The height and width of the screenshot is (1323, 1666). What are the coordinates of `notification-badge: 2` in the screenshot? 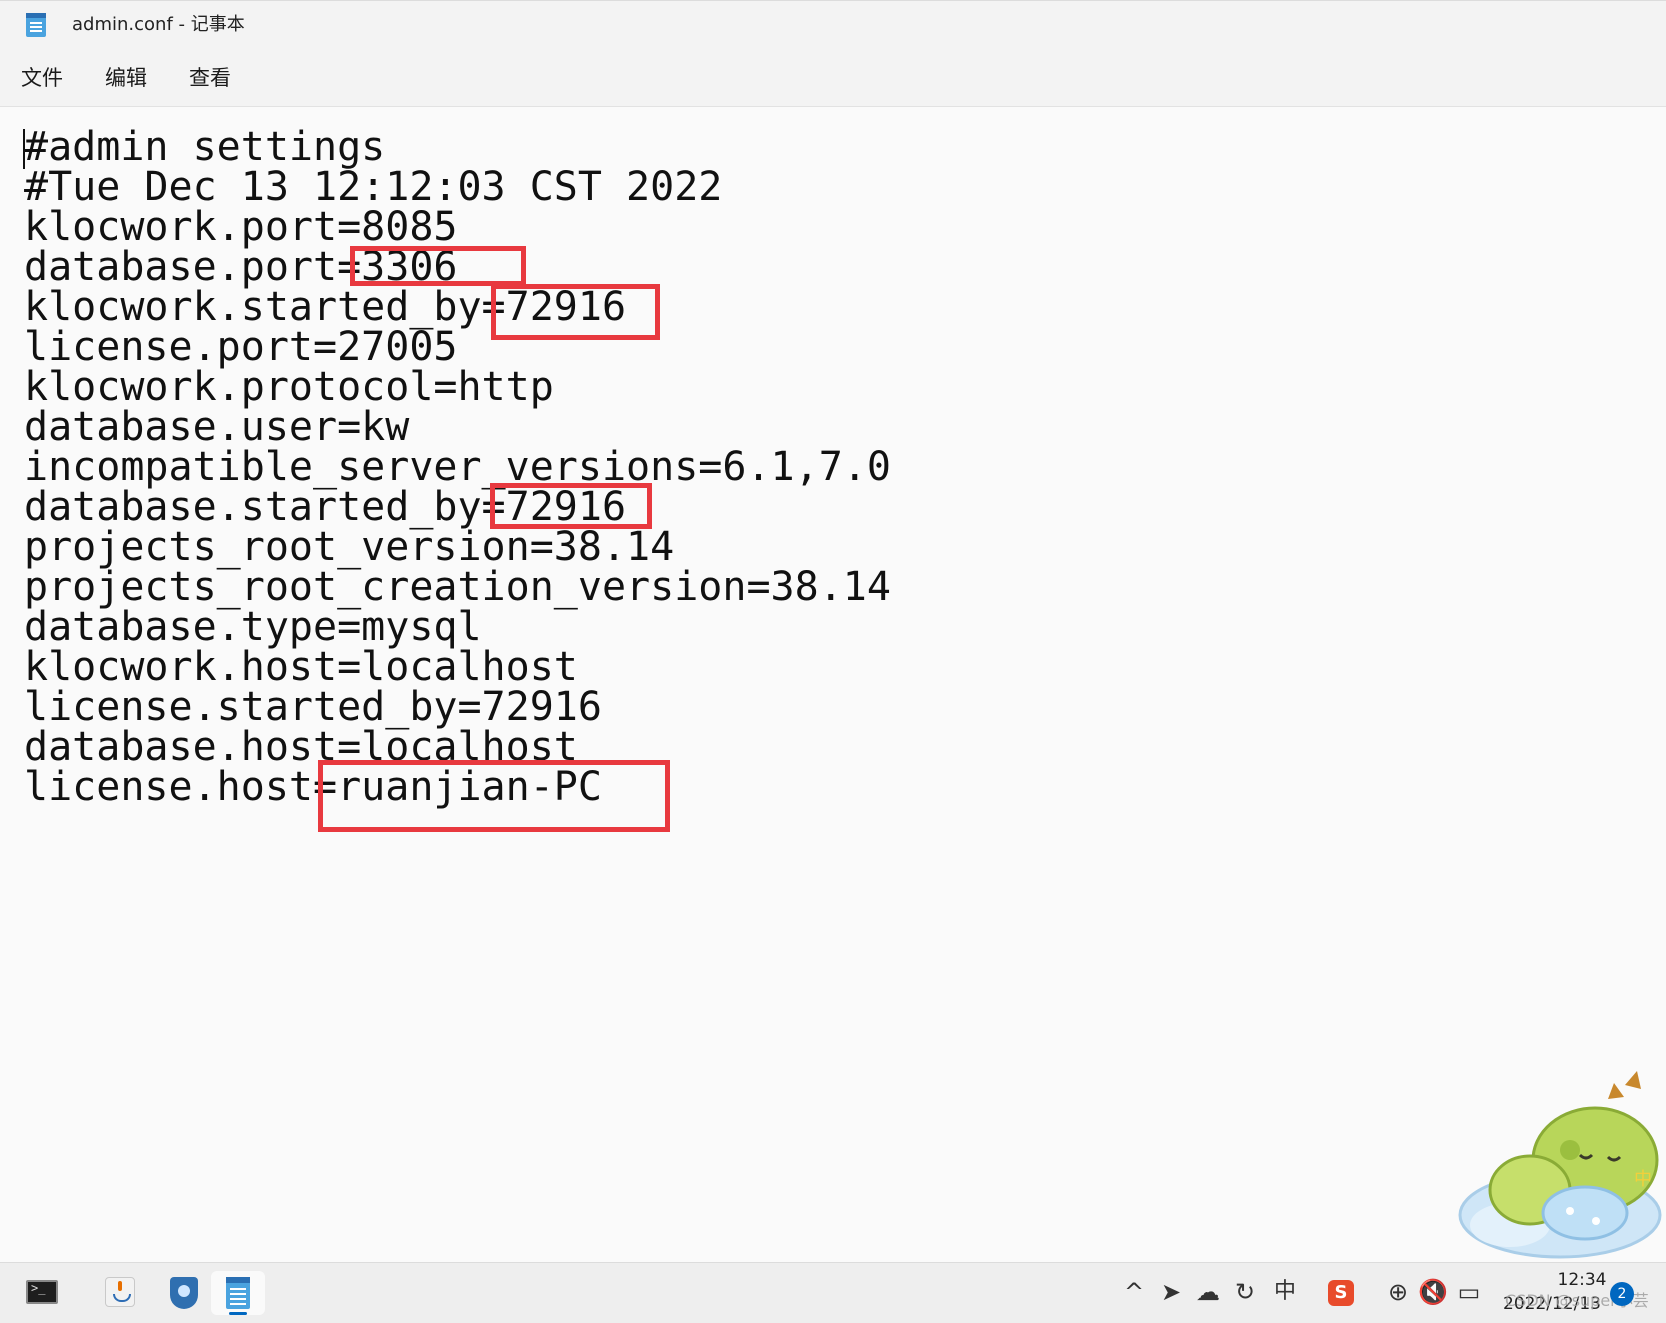 It's located at (1622, 1294).